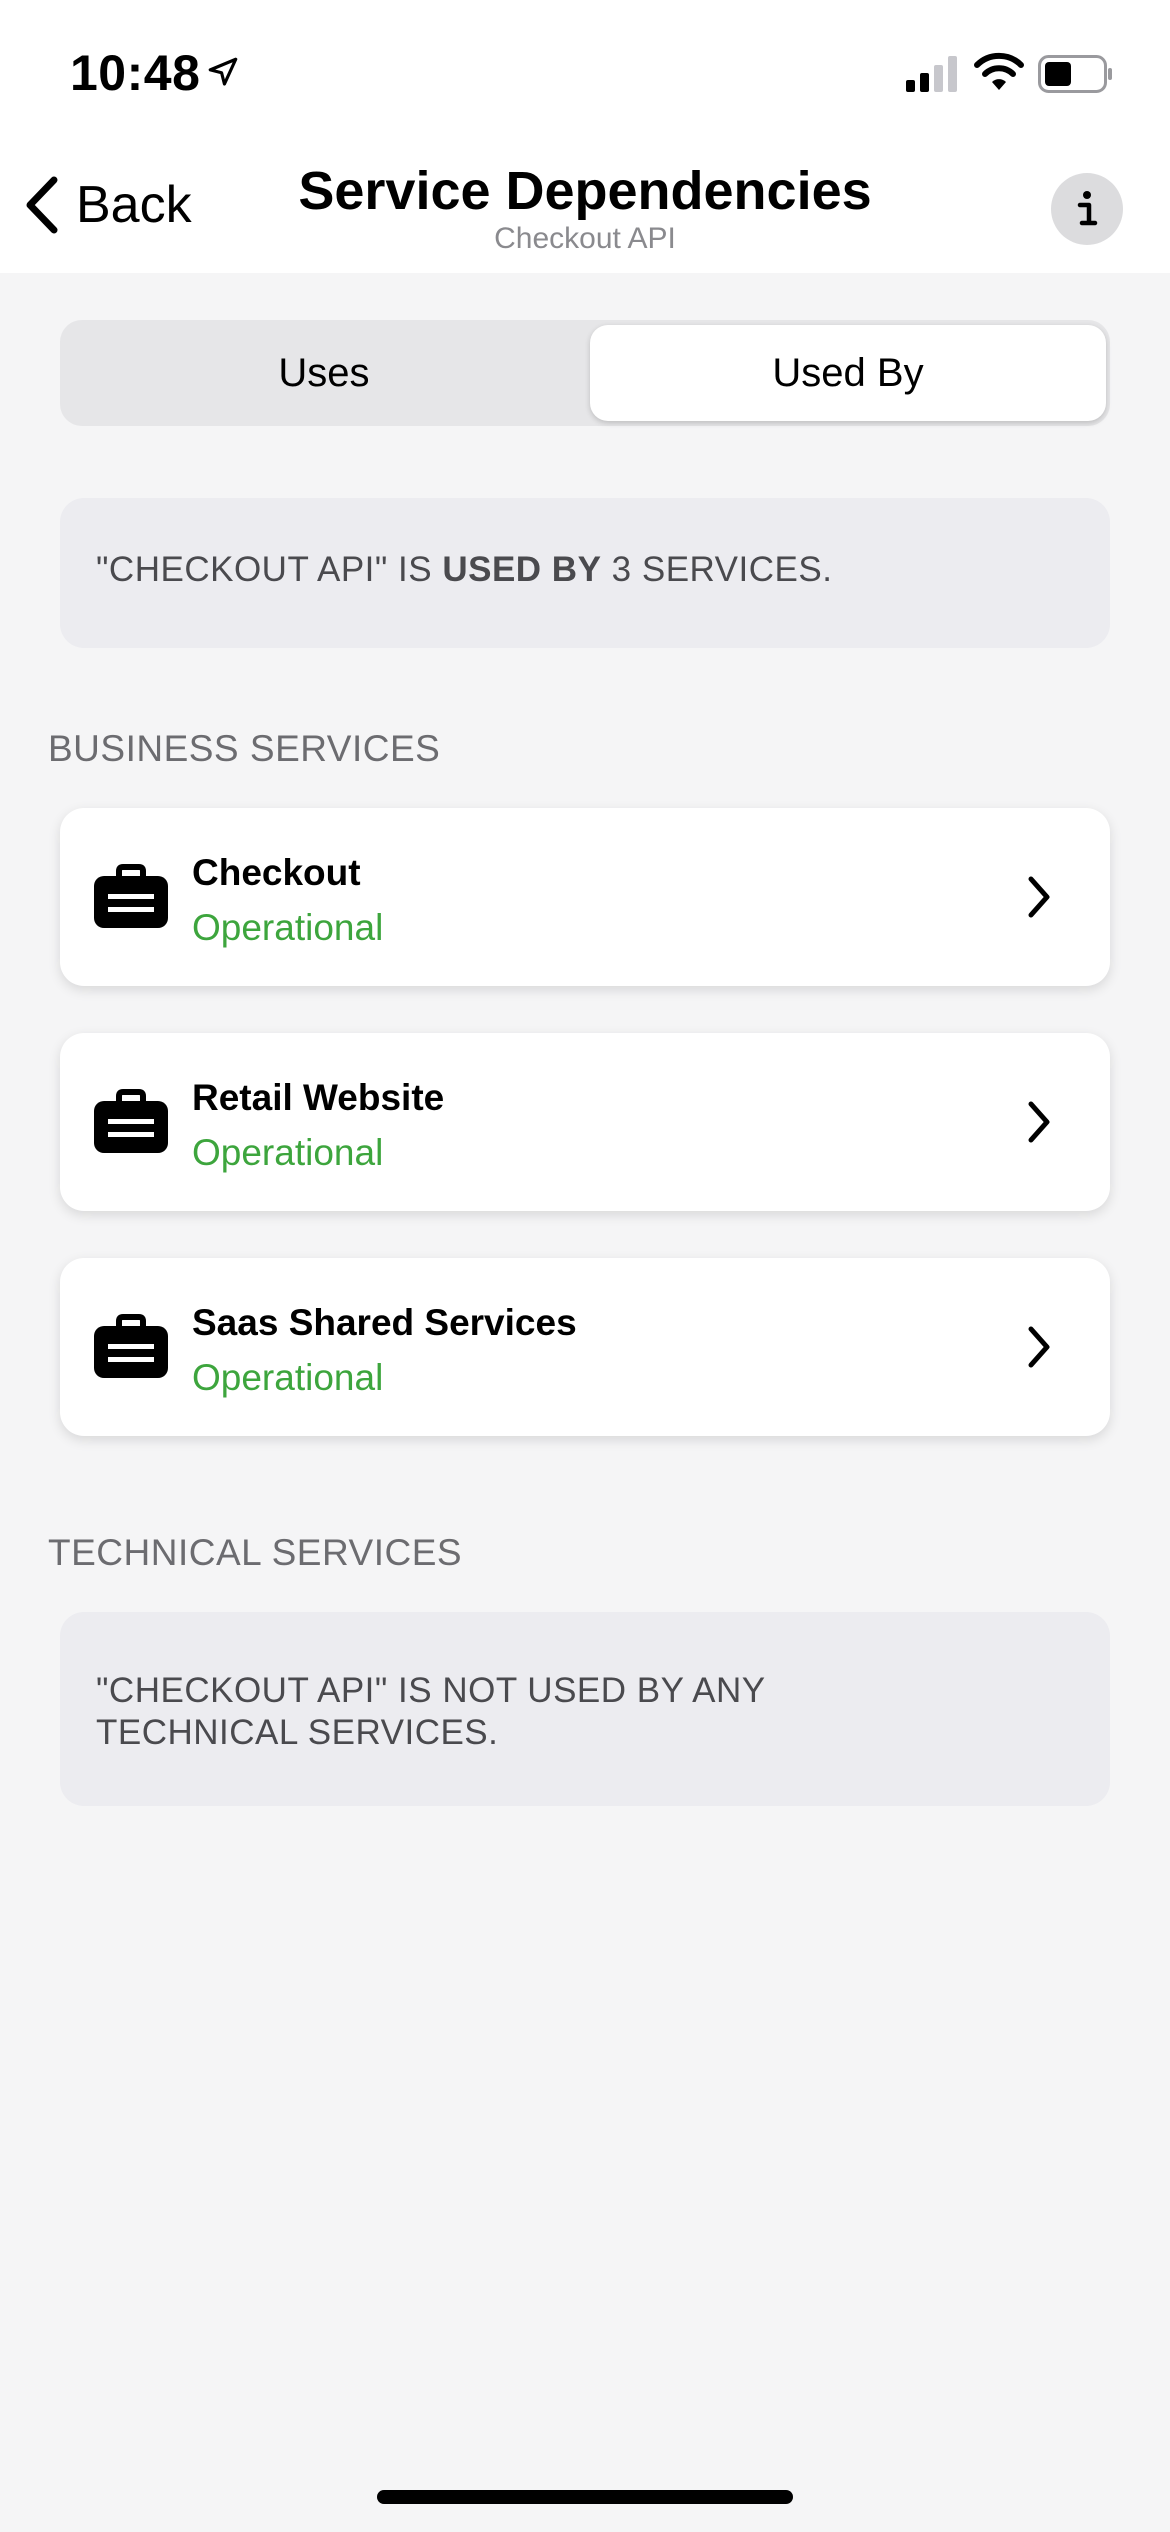 The width and height of the screenshot is (1170, 2532). Describe the element at coordinates (223, 71) in the screenshot. I see `location-arrow-icon` at that location.